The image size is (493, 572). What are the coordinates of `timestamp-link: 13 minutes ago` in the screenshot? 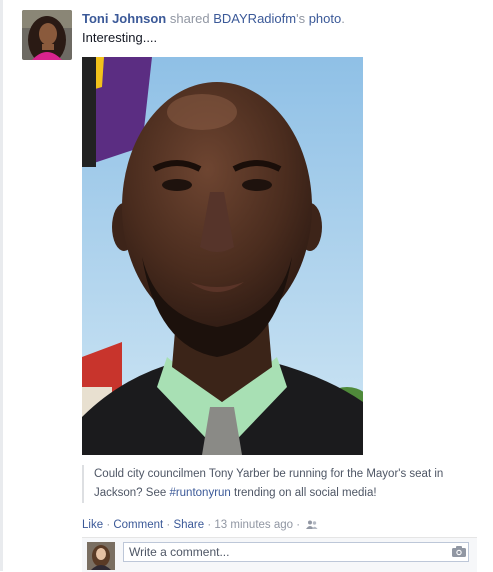 It's located at (253, 525).